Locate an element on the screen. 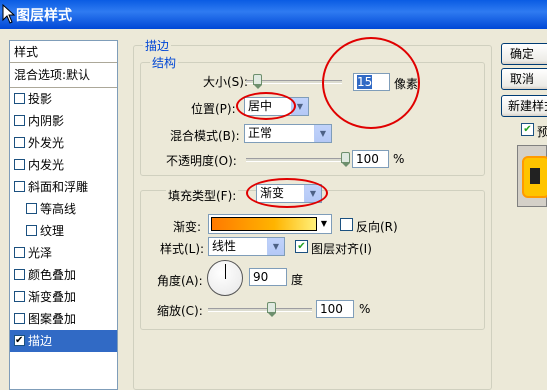  scale-slider is located at coordinates (260, 310).